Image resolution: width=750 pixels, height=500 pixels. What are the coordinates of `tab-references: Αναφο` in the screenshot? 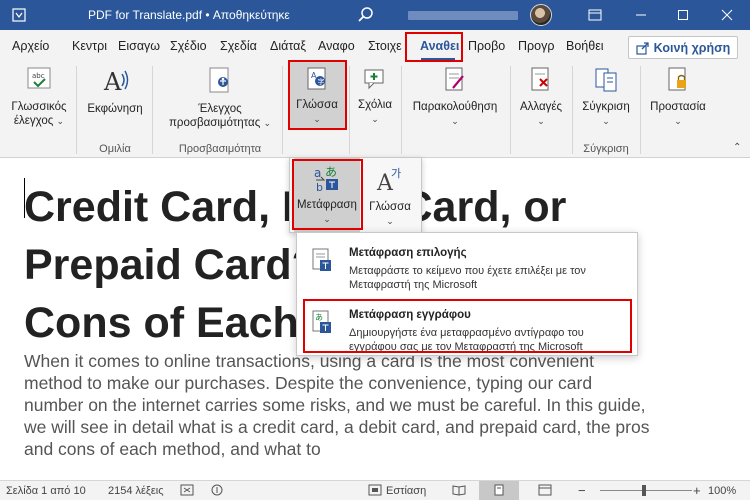 It's located at (340, 46).